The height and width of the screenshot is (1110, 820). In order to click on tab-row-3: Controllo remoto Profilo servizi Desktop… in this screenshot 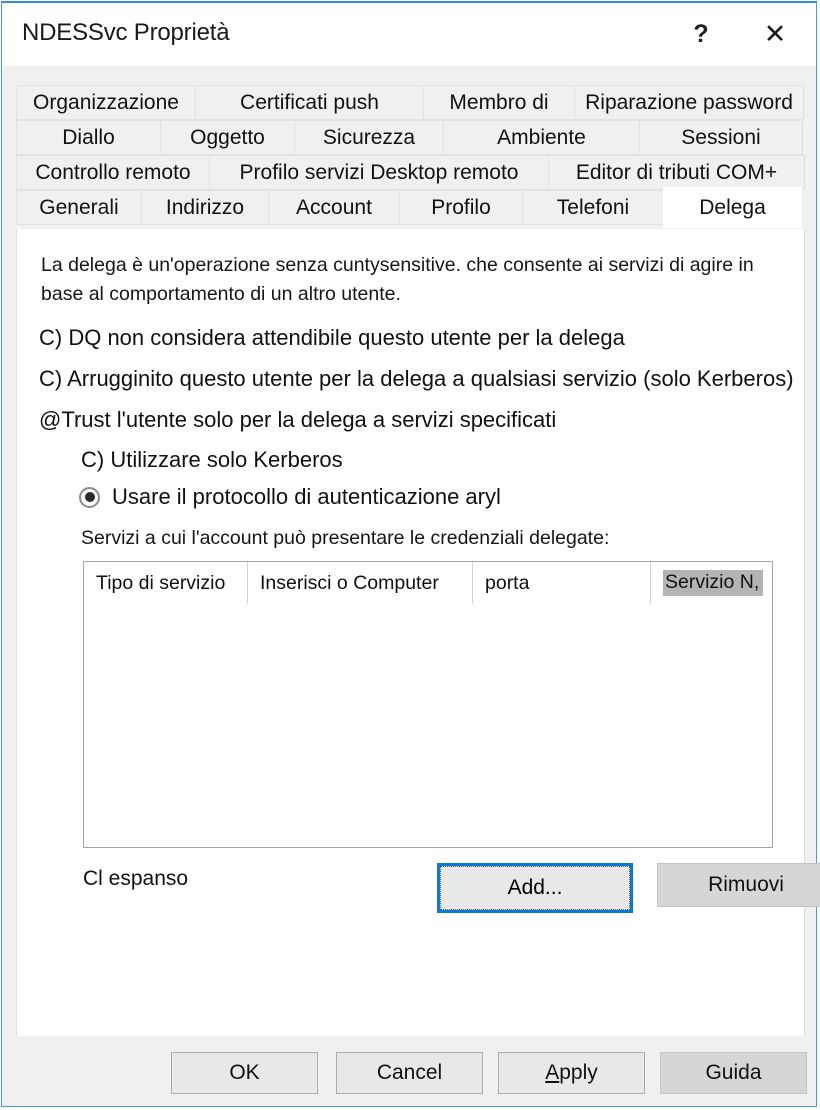, I will do `click(410, 172)`.